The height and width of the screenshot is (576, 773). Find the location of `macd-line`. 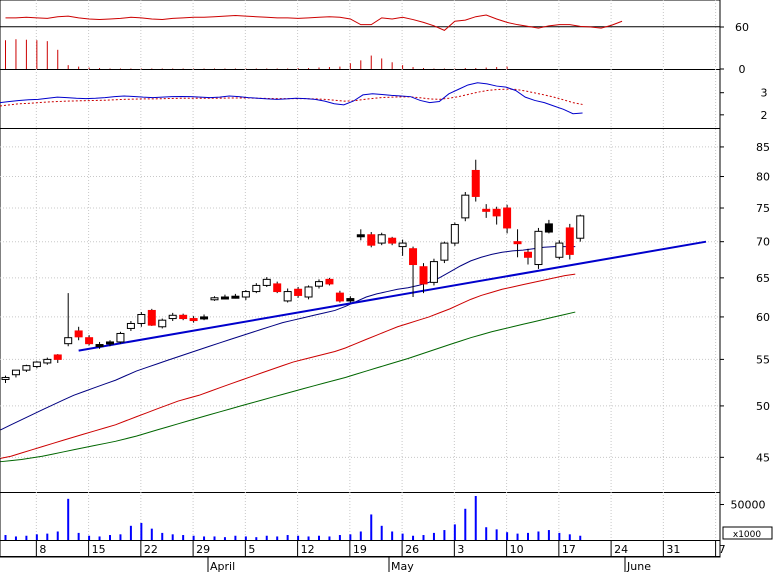

macd-line is located at coordinates (291, 98).